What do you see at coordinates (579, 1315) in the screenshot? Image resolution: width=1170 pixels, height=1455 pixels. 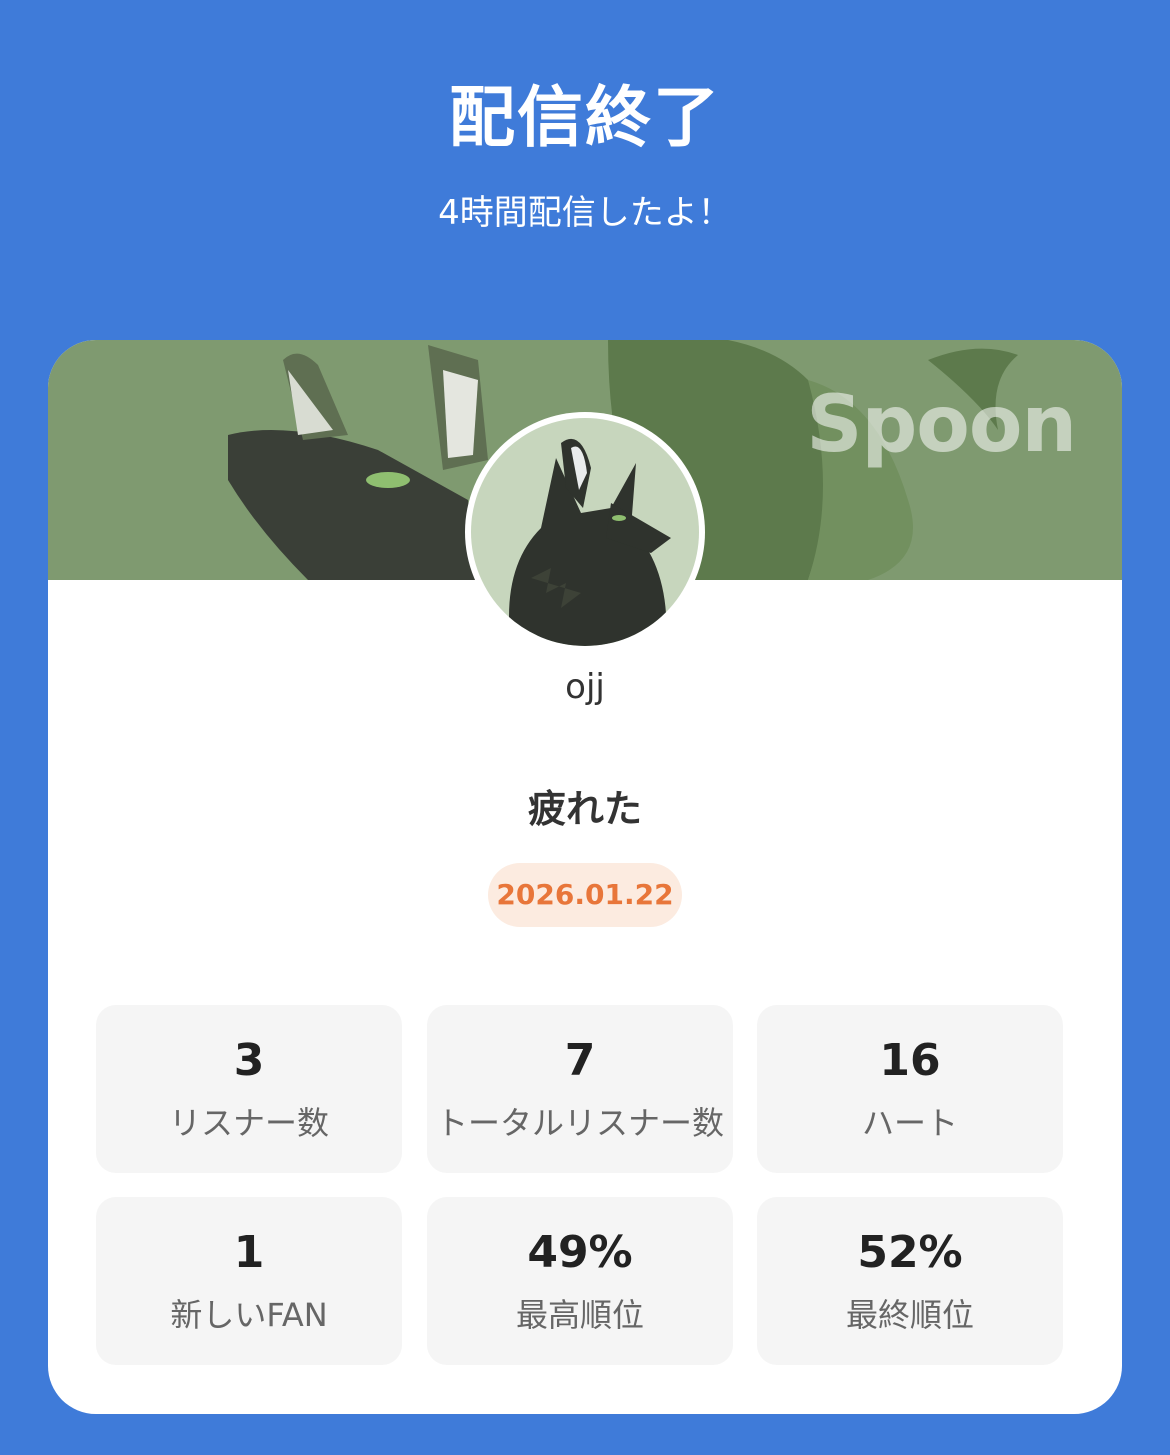 I see `stat-label: 最高順位` at bounding box center [579, 1315].